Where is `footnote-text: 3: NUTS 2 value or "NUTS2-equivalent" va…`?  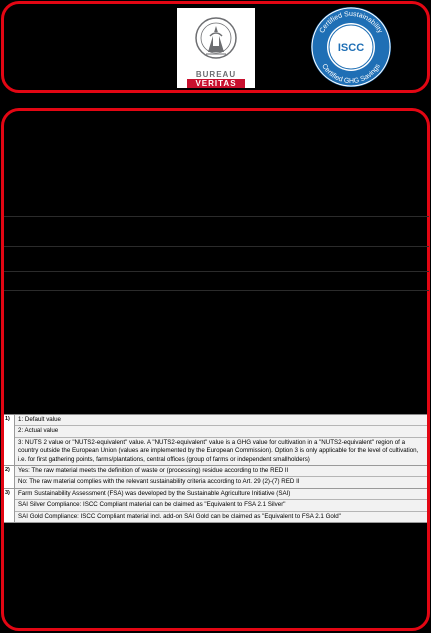 footnote-text: 3: NUTS 2 value or "NUTS2-equivalent" va… is located at coordinates (221, 451).